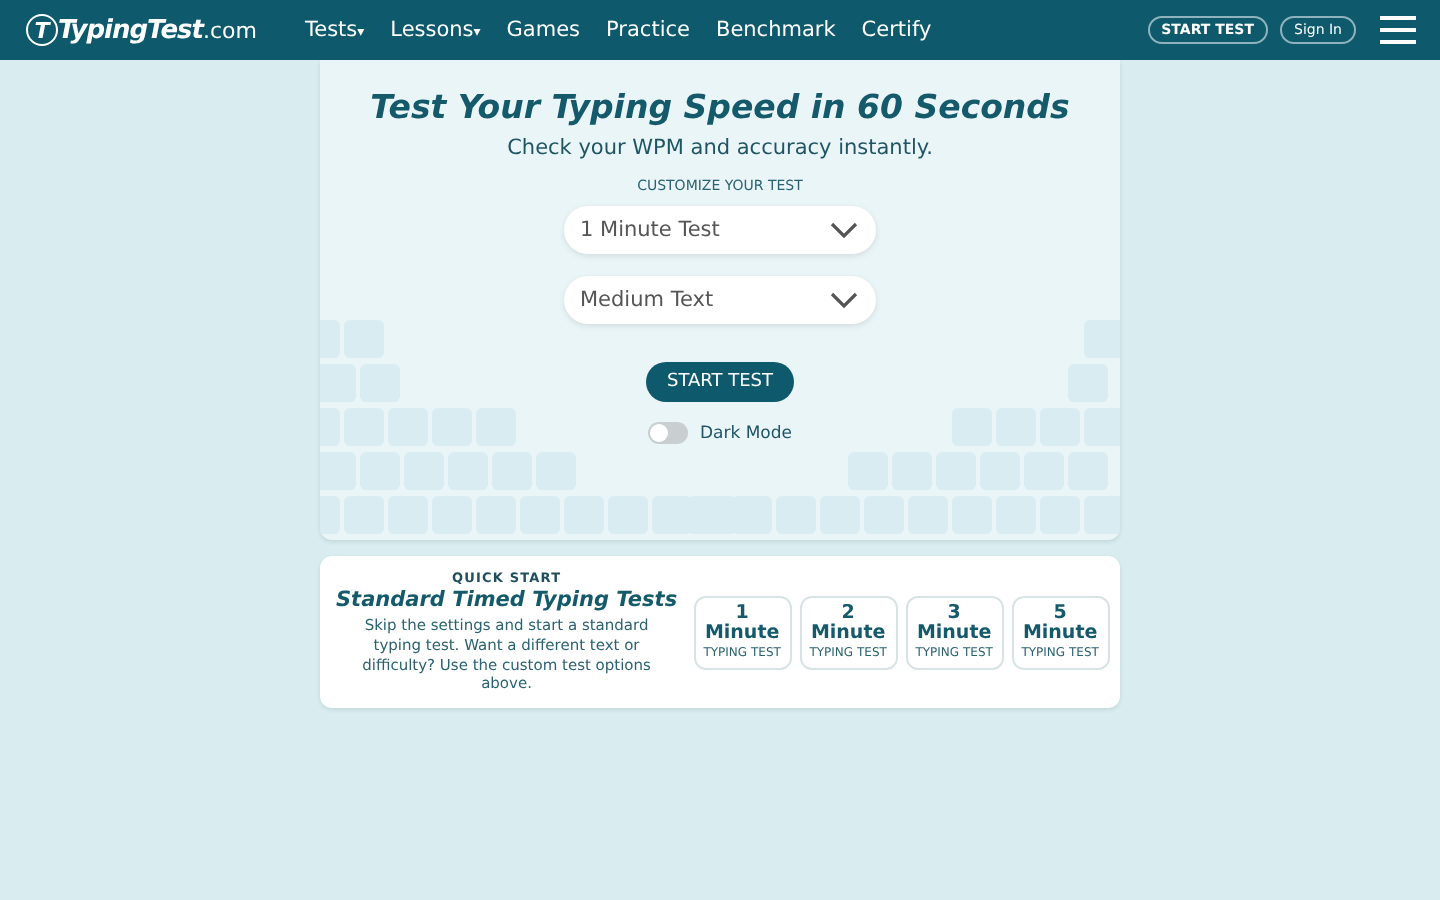 The image size is (1440, 900). I want to click on dropdown-select: 1 Minute Test, so click(720, 230).